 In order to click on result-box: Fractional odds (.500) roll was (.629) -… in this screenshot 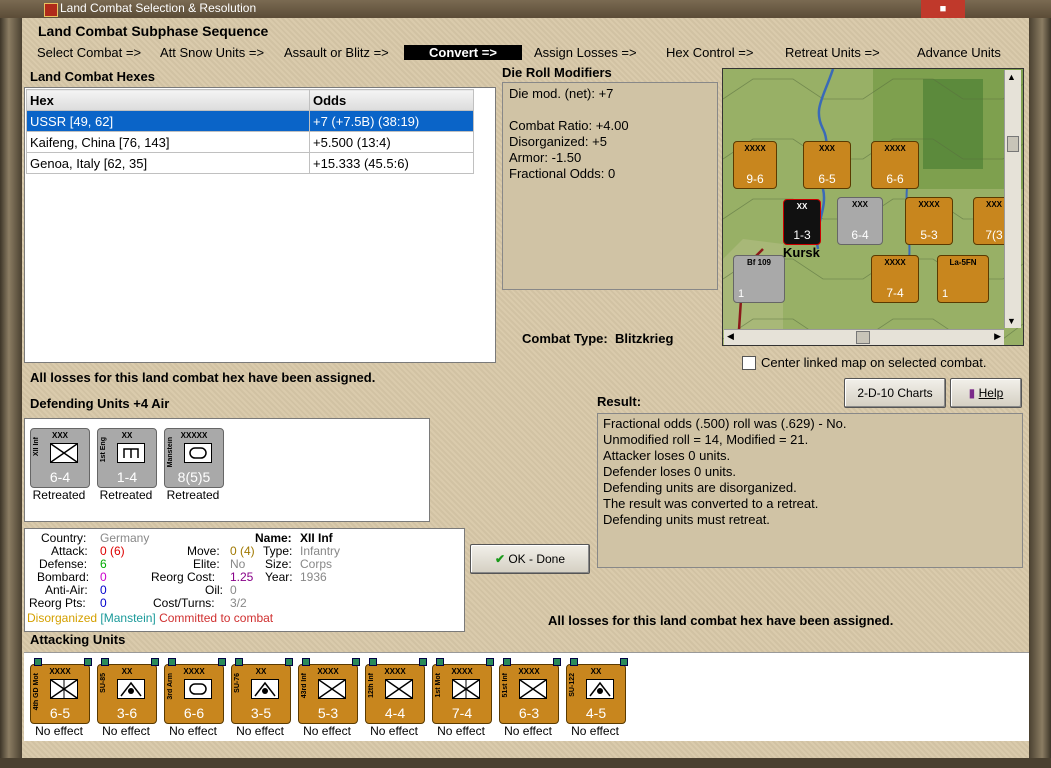, I will do `click(810, 490)`.